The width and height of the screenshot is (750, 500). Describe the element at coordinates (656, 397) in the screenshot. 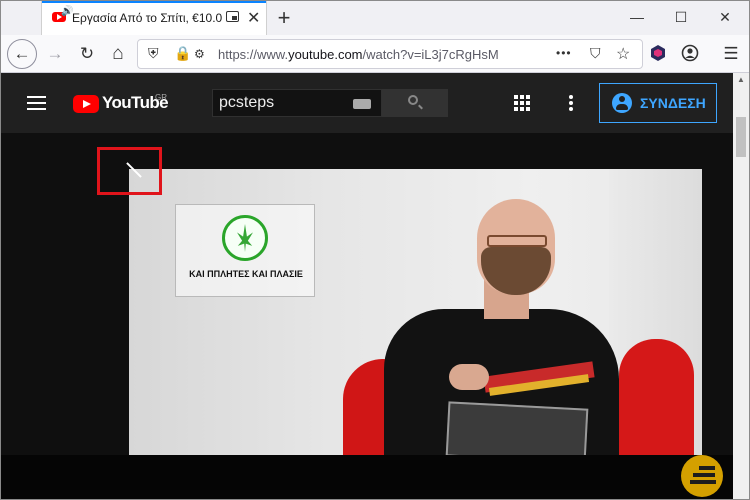

I see `video-red-chair` at that location.